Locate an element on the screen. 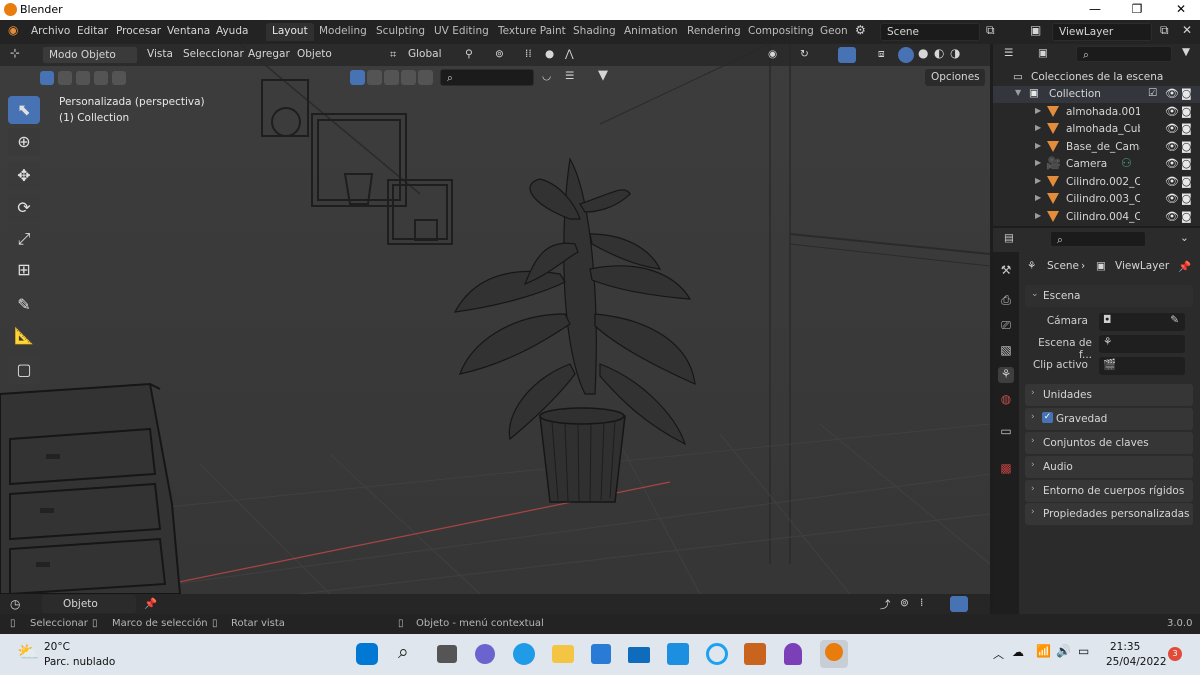 The height and width of the screenshot is (675, 1200). sync-icon: ◡ is located at coordinates (546, 76).